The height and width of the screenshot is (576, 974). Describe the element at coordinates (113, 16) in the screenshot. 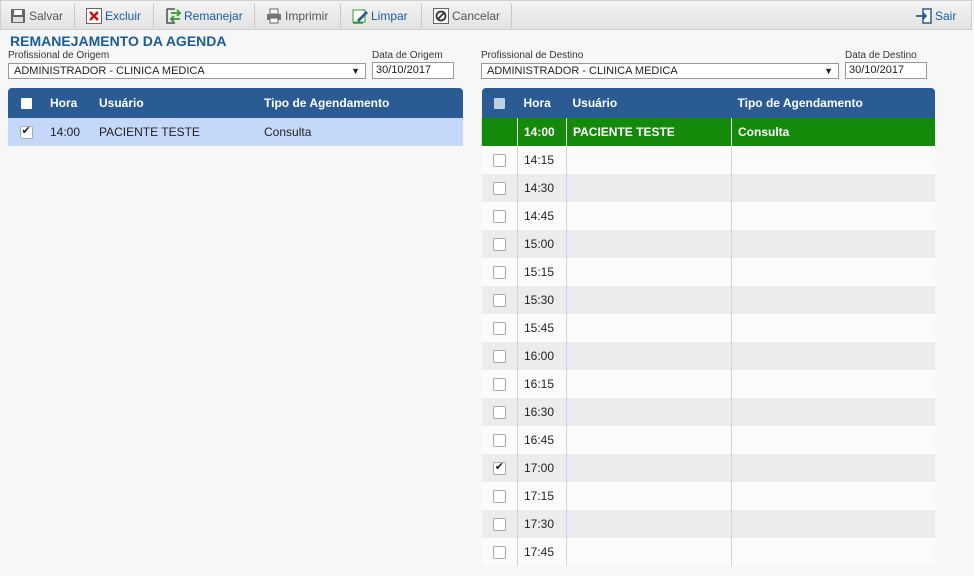

I see `excluir-button: Excluir` at that location.